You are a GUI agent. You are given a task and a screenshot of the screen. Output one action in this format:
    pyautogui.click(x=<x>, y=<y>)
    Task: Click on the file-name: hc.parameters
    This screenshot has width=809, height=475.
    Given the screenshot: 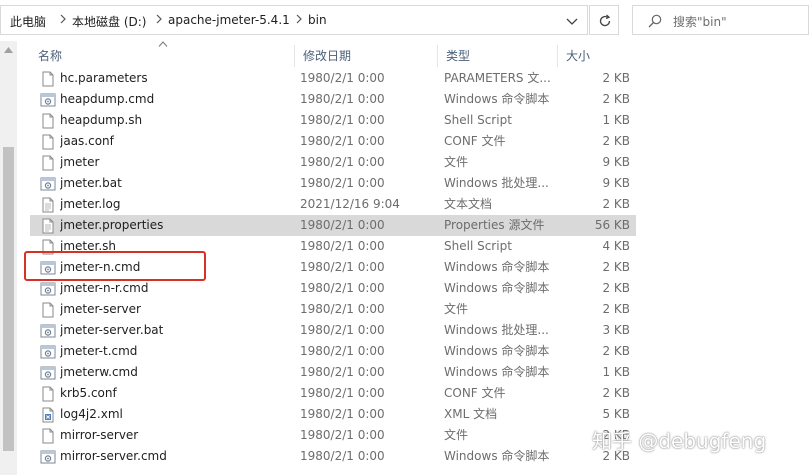 What is the action you would take?
    pyautogui.click(x=104, y=78)
    